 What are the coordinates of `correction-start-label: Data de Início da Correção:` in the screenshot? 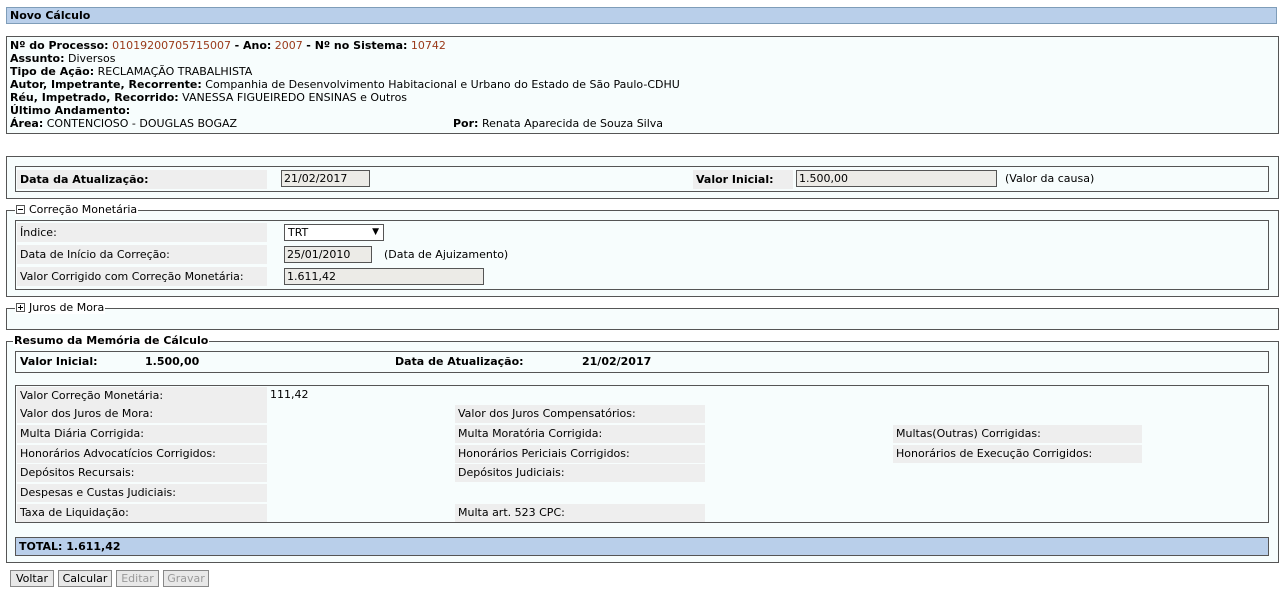 It's located at (142, 254).